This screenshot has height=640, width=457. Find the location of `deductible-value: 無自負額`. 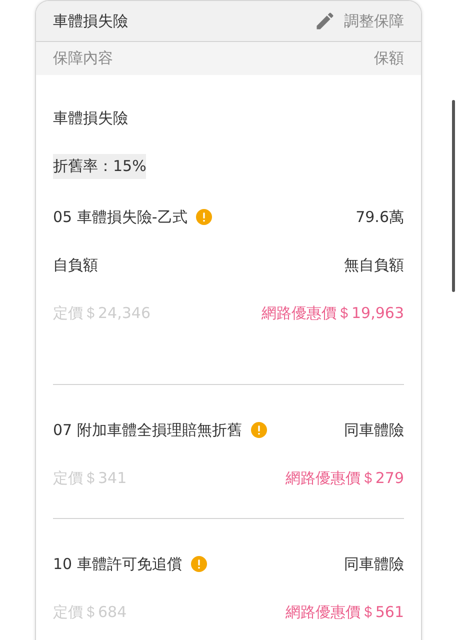

deductible-value: 無自負額 is located at coordinates (374, 265).